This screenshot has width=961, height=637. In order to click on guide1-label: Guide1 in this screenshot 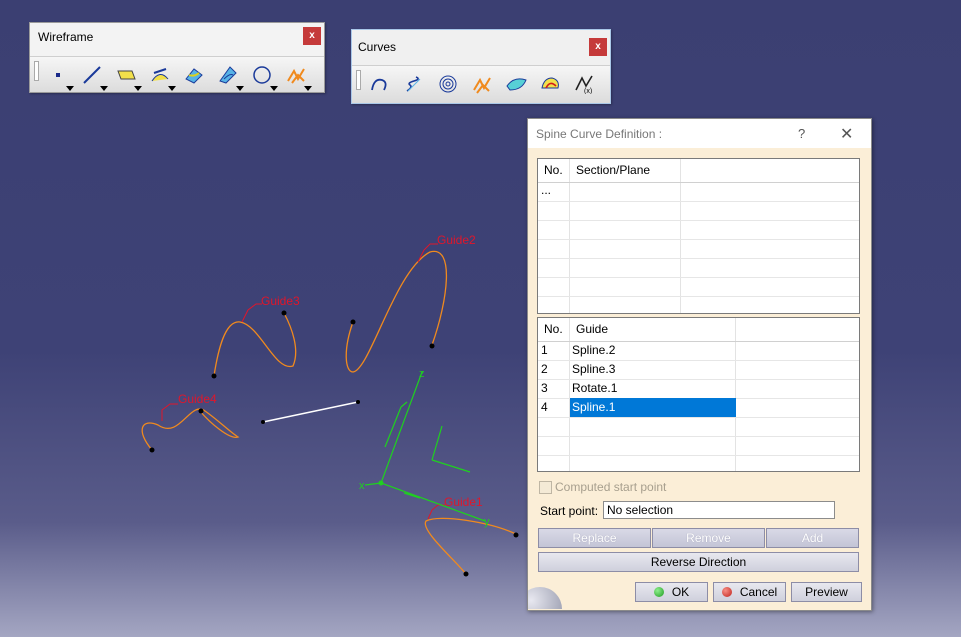, I will do `click(463, 502)`.